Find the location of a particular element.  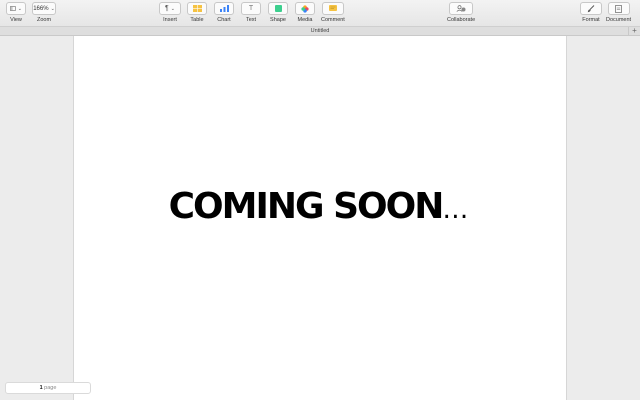

document-button: Document is located at coordinates (618, 12).